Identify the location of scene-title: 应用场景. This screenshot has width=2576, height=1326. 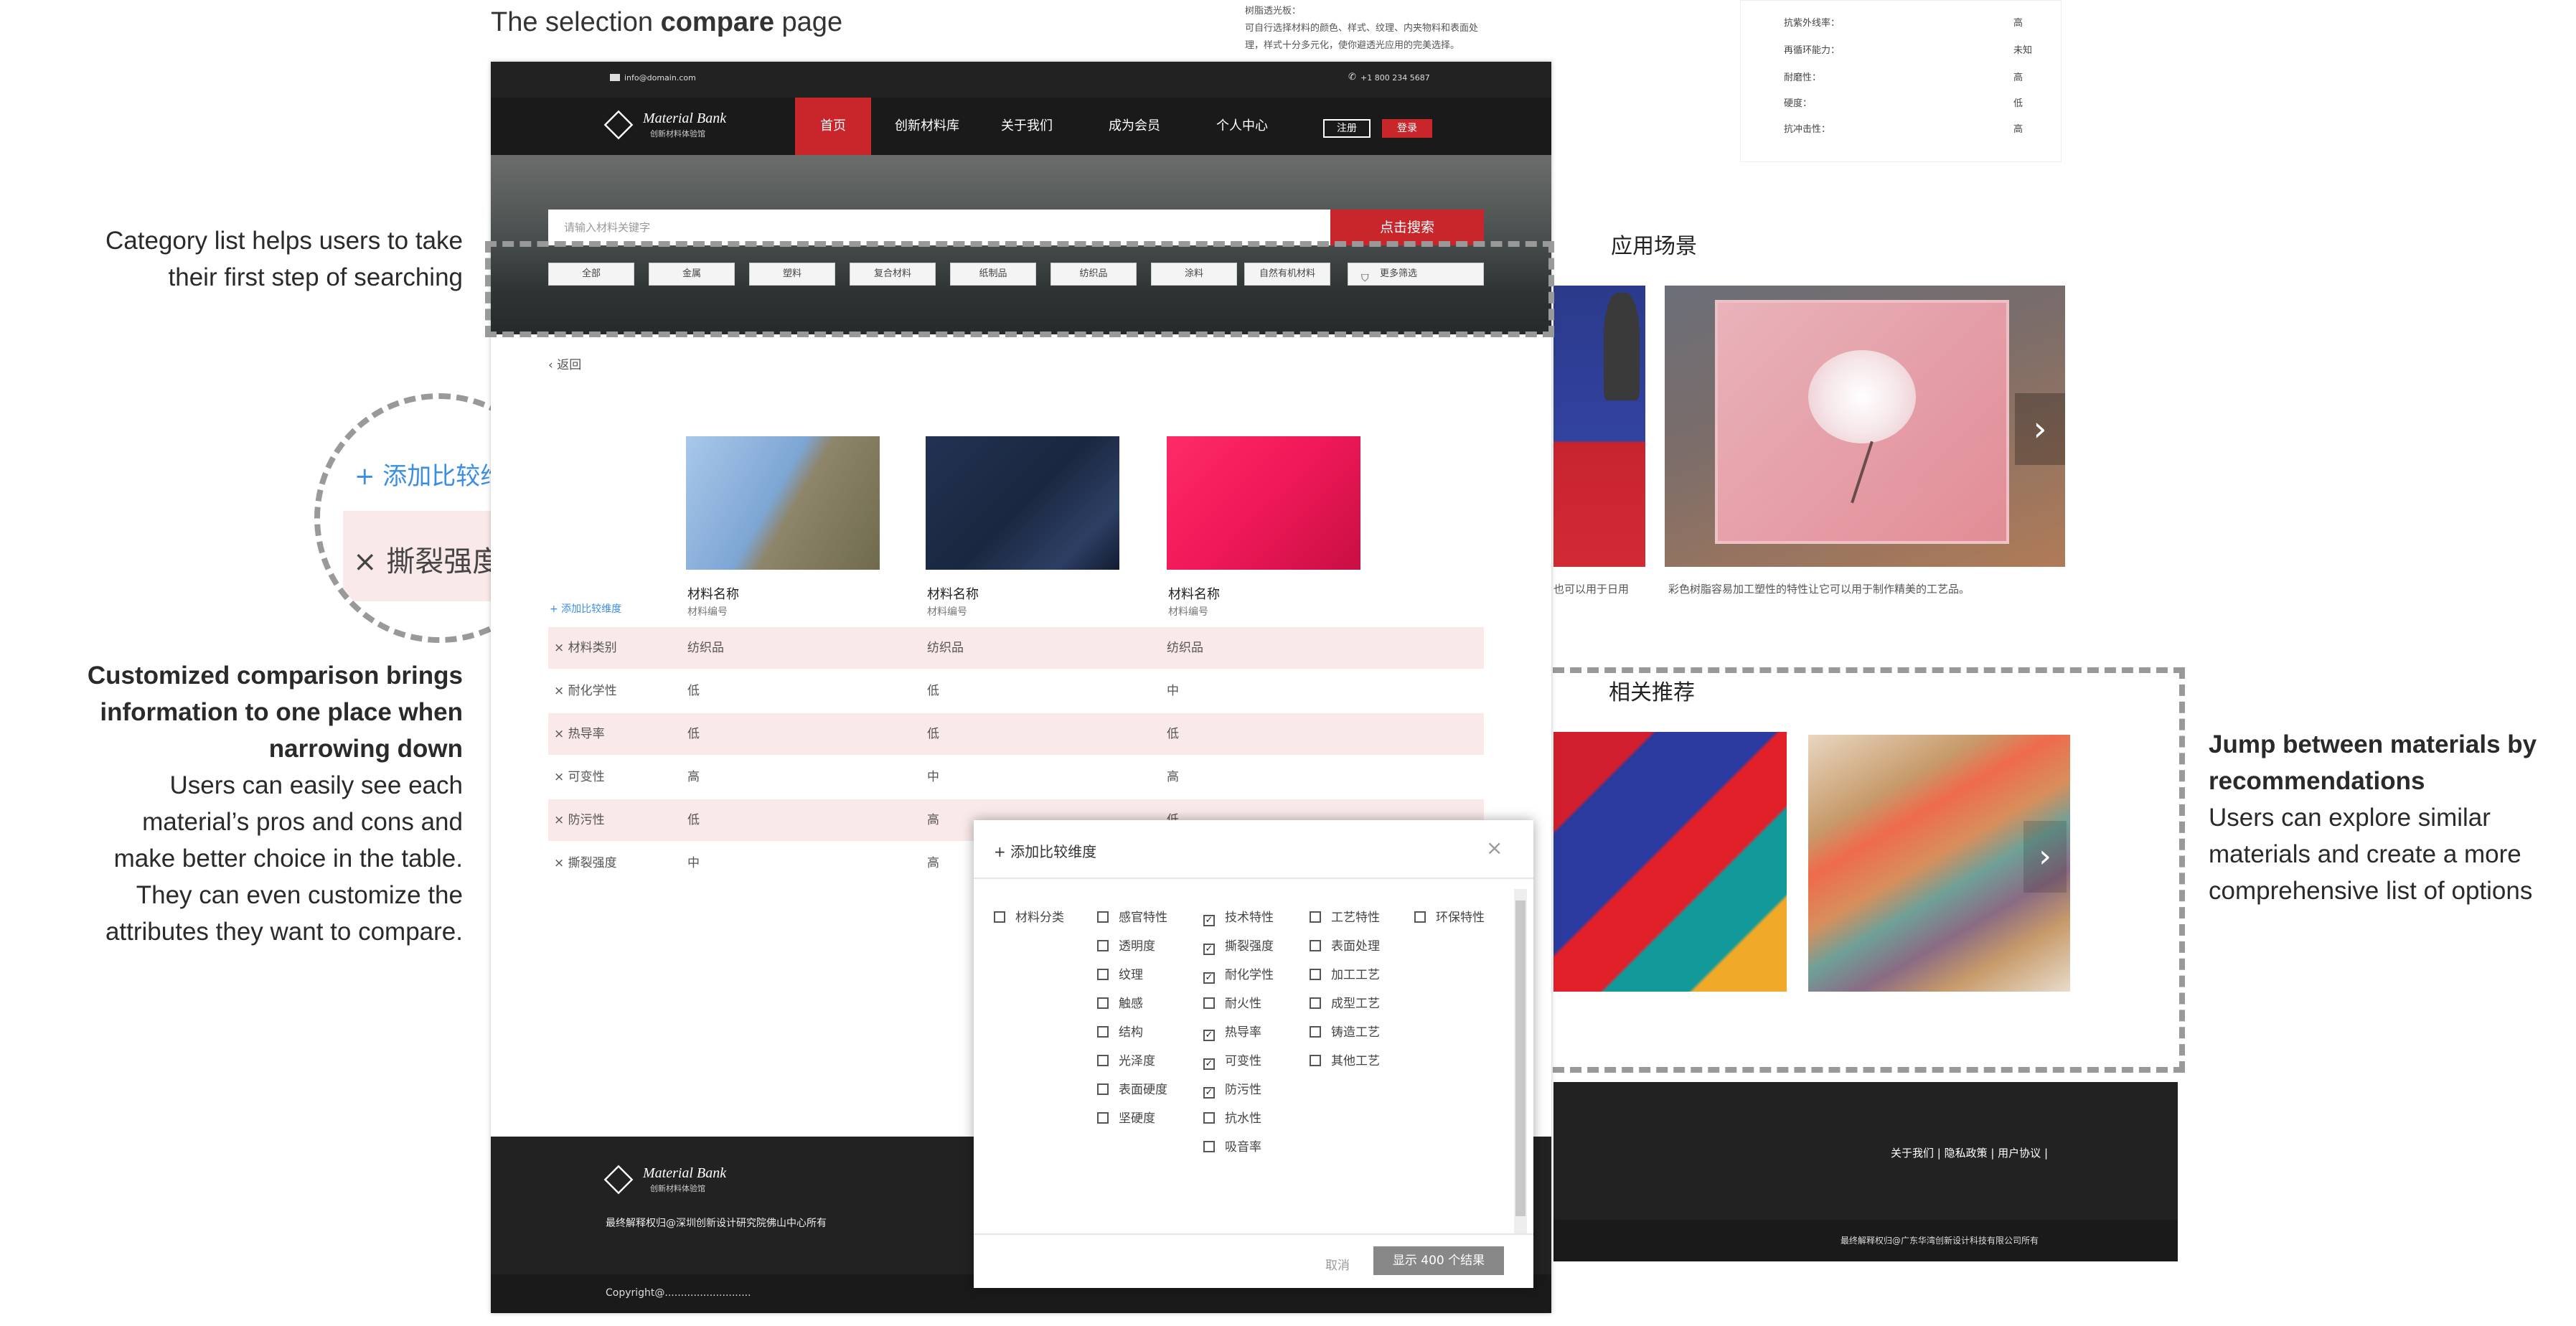
(1654, 247).